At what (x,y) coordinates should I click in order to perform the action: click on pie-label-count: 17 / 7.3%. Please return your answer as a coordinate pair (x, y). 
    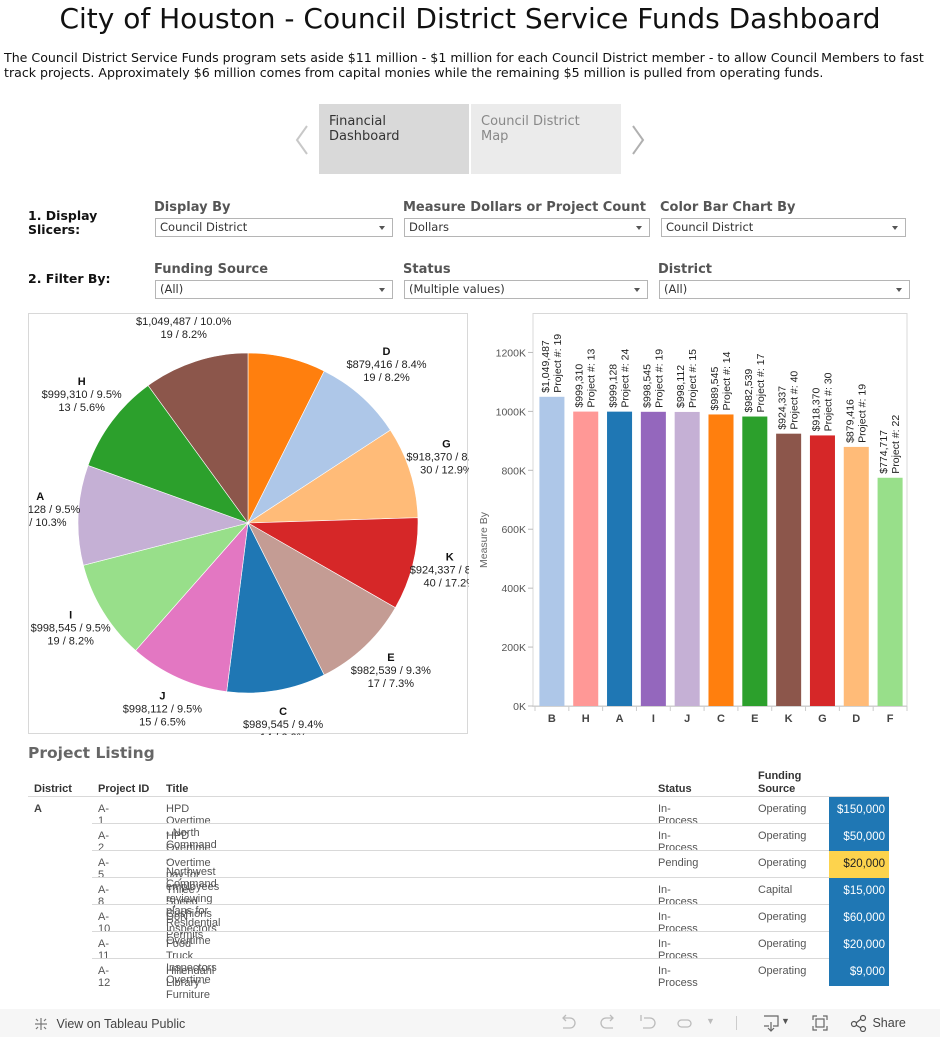
    Looking at the image, I should click on (391, 684).